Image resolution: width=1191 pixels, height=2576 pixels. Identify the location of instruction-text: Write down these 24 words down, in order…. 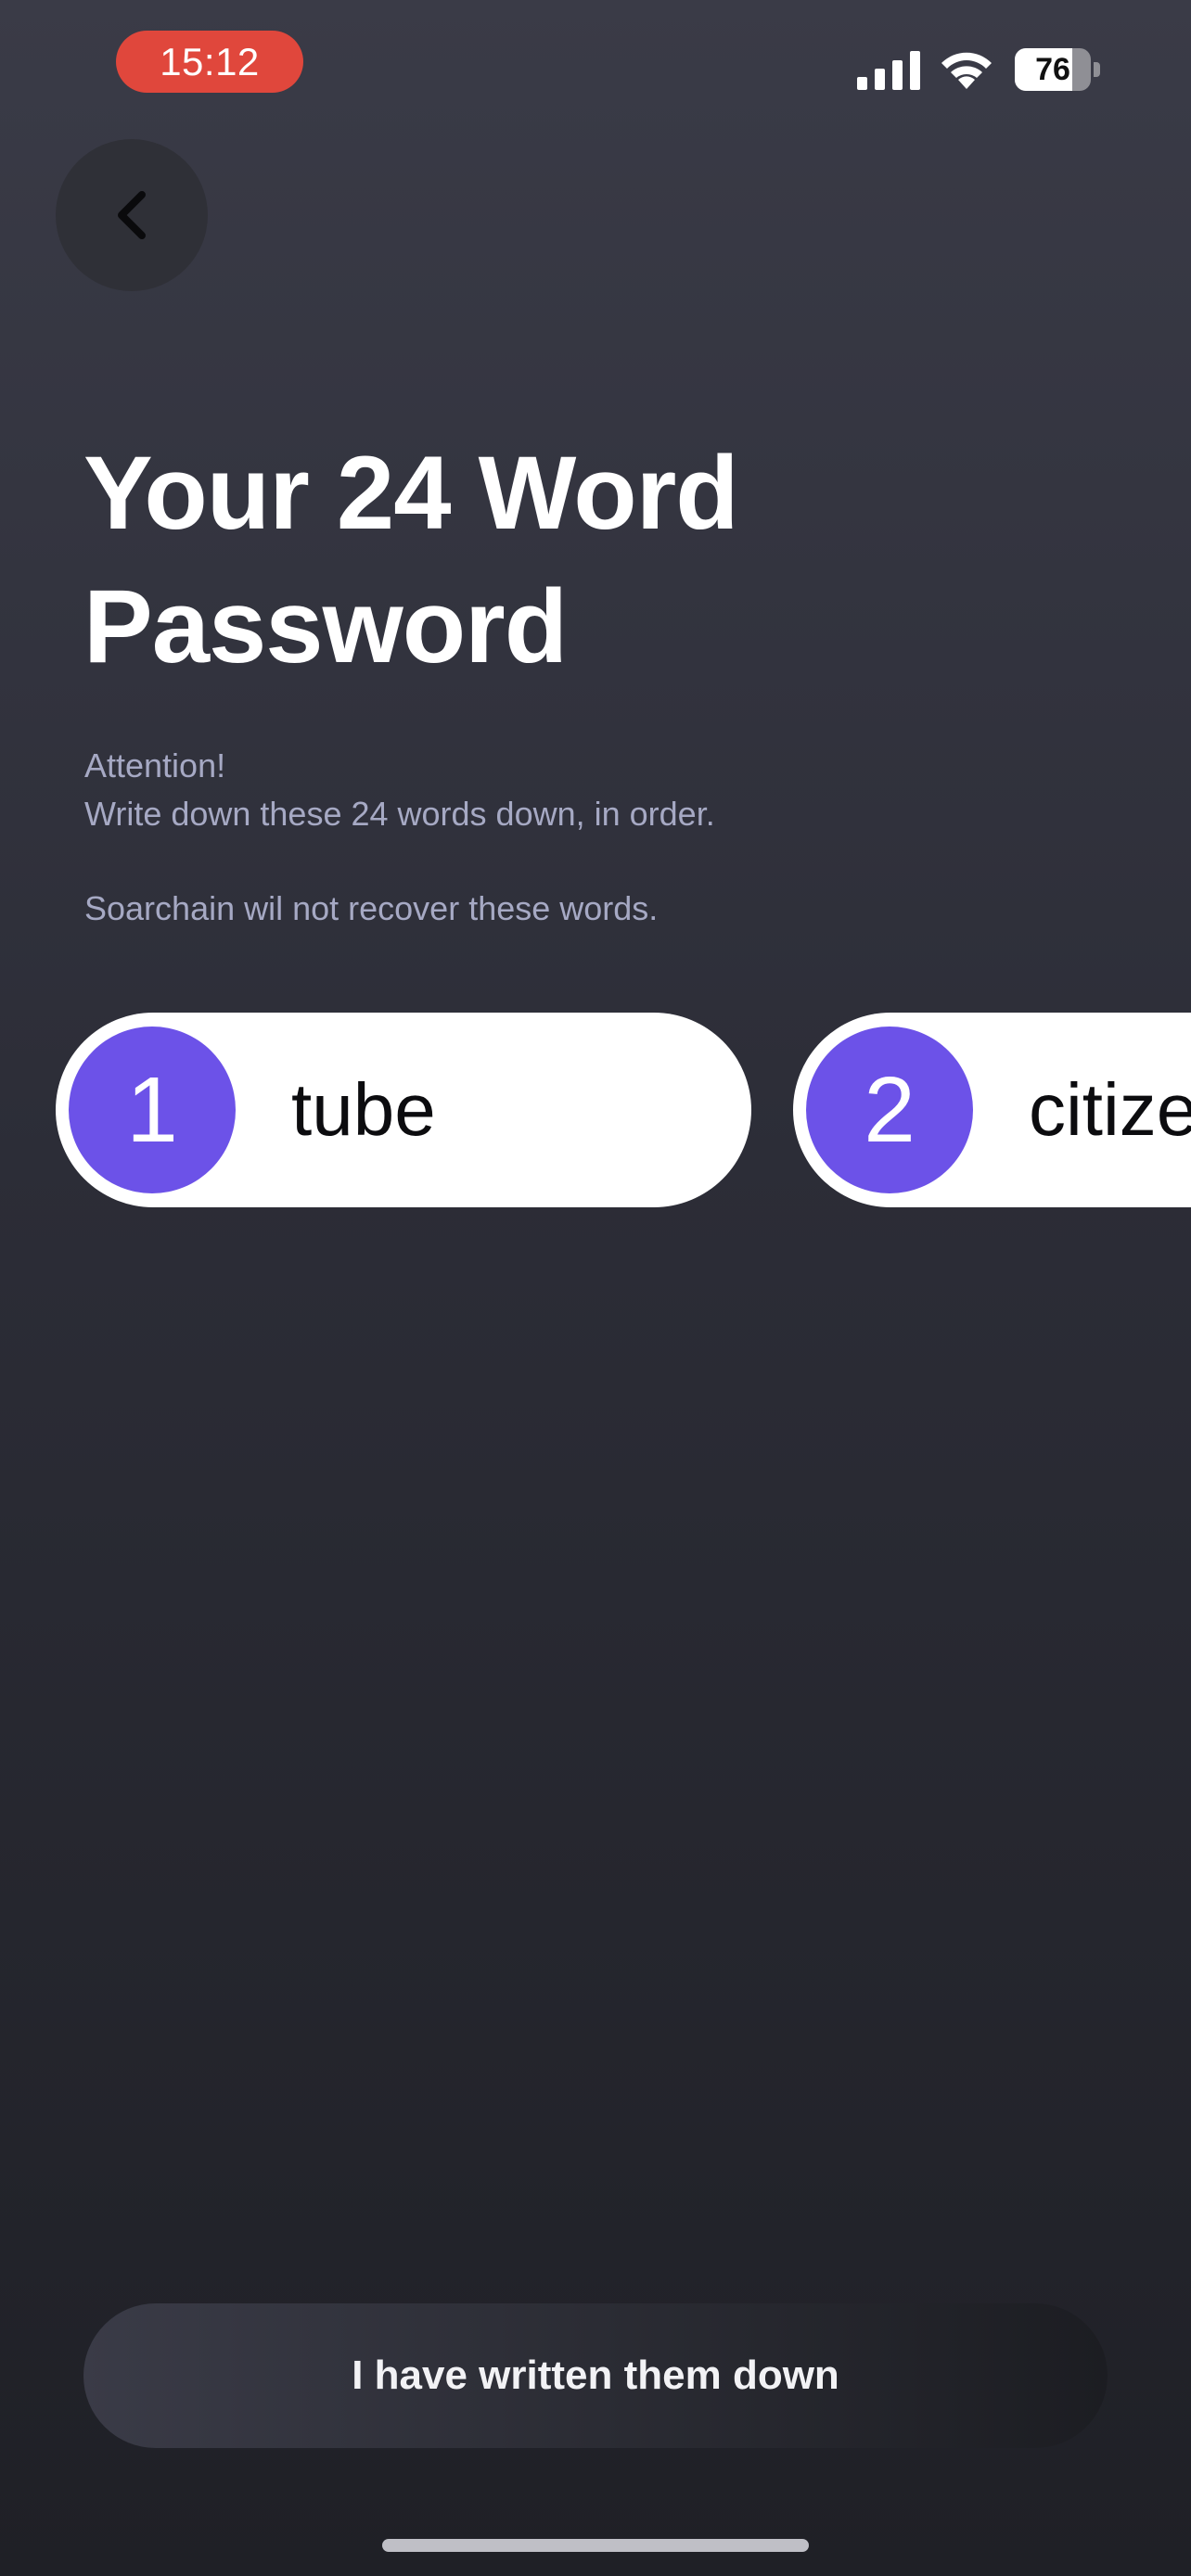
(399, 814).